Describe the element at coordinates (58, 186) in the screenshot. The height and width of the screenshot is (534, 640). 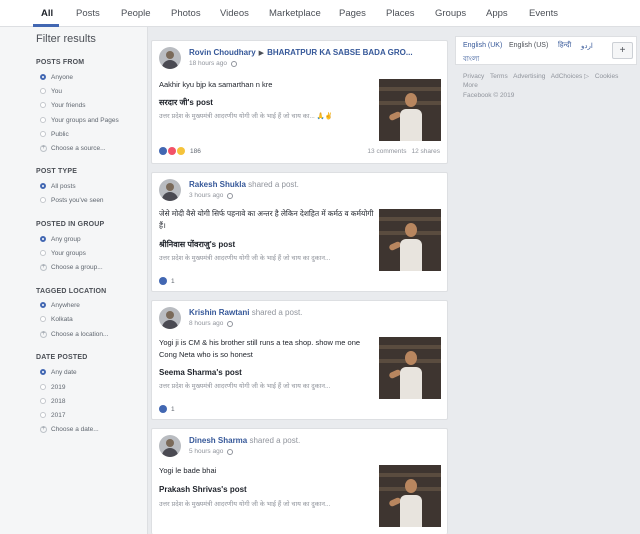
I see `post-type-option-all: All posts` at that location.